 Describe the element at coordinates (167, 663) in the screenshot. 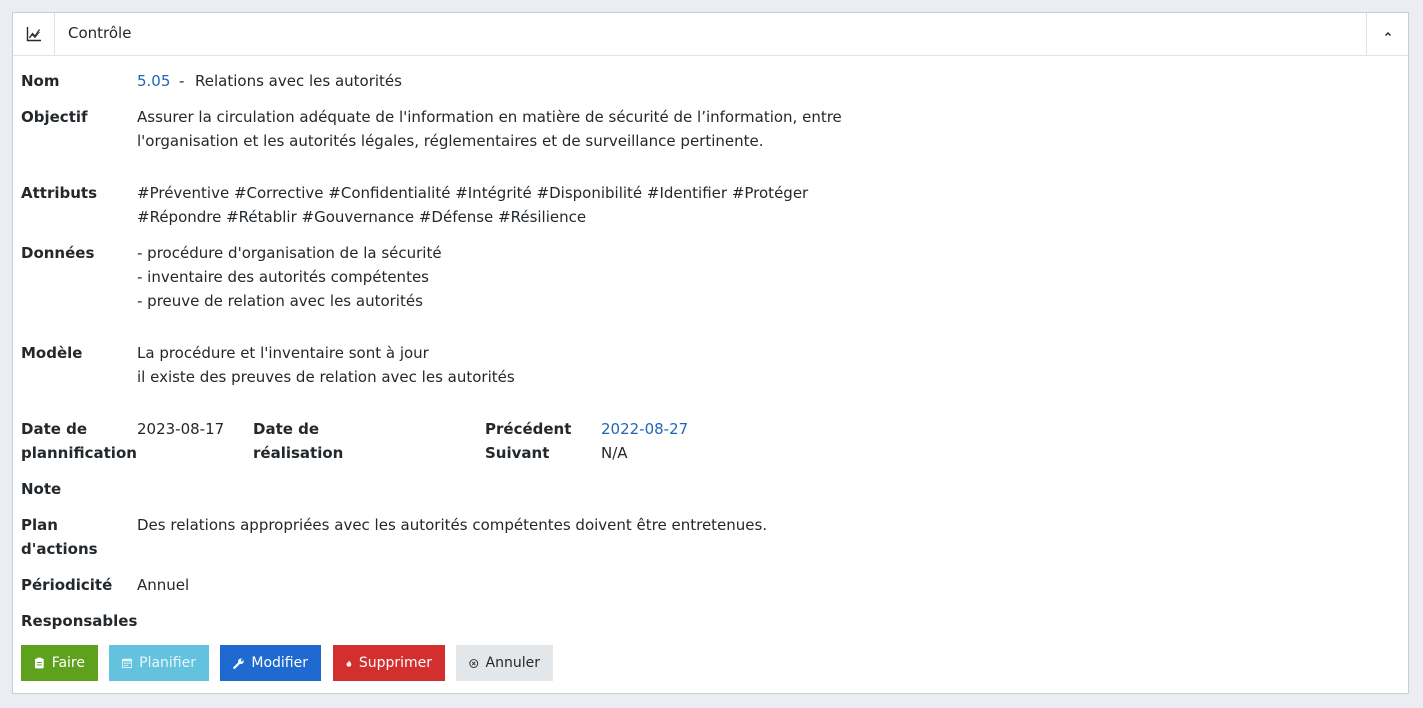

I see `planifier-label: Planifier` at that location.